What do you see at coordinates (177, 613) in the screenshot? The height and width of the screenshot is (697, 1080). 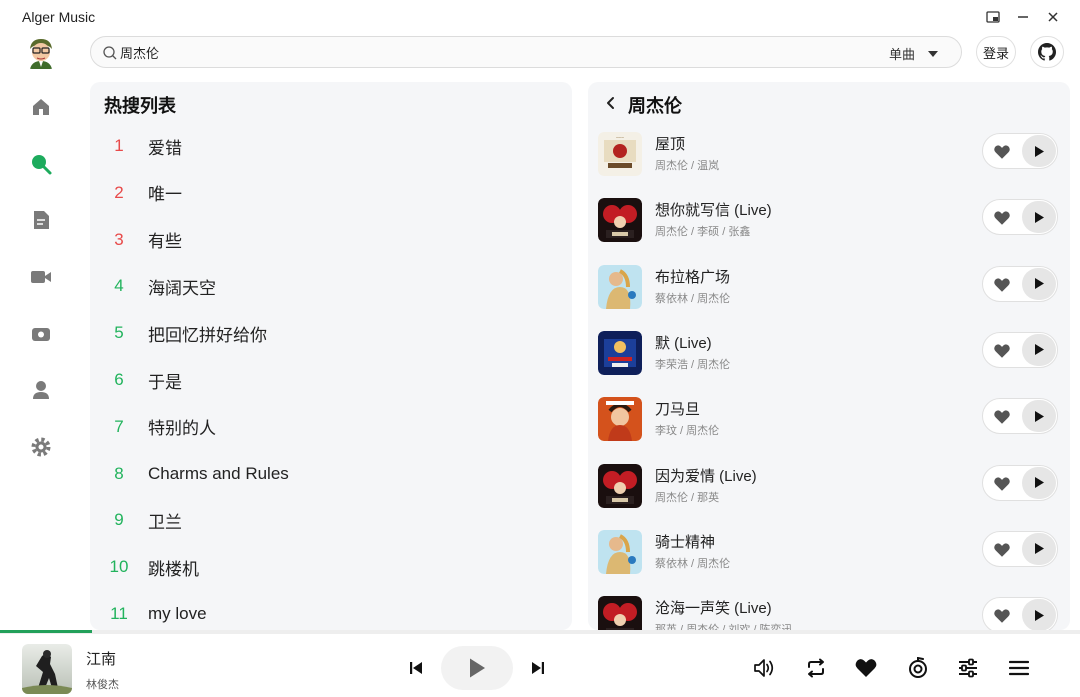 I see `hot-search-text: my love` at bounding box center [177, 613].